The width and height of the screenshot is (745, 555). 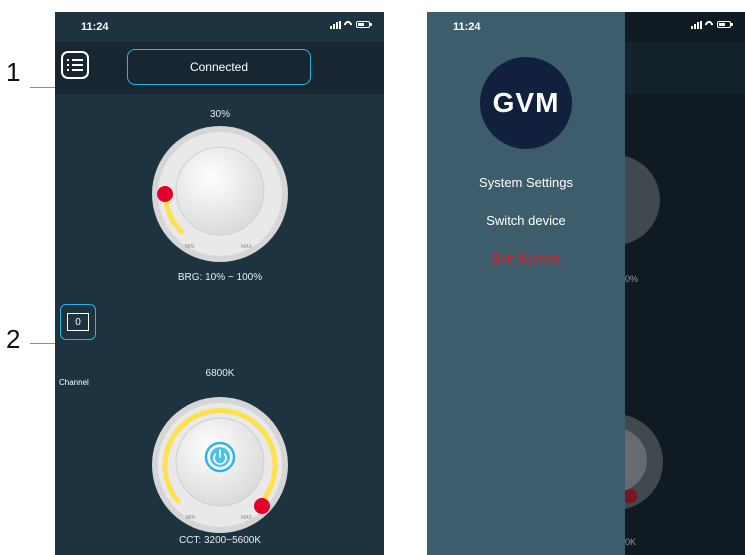 What do you see at coordinates (219, 540) in the screenshot?
I see `cct-range: CCT: 3200~5600K` at bounding box center [219, 540].